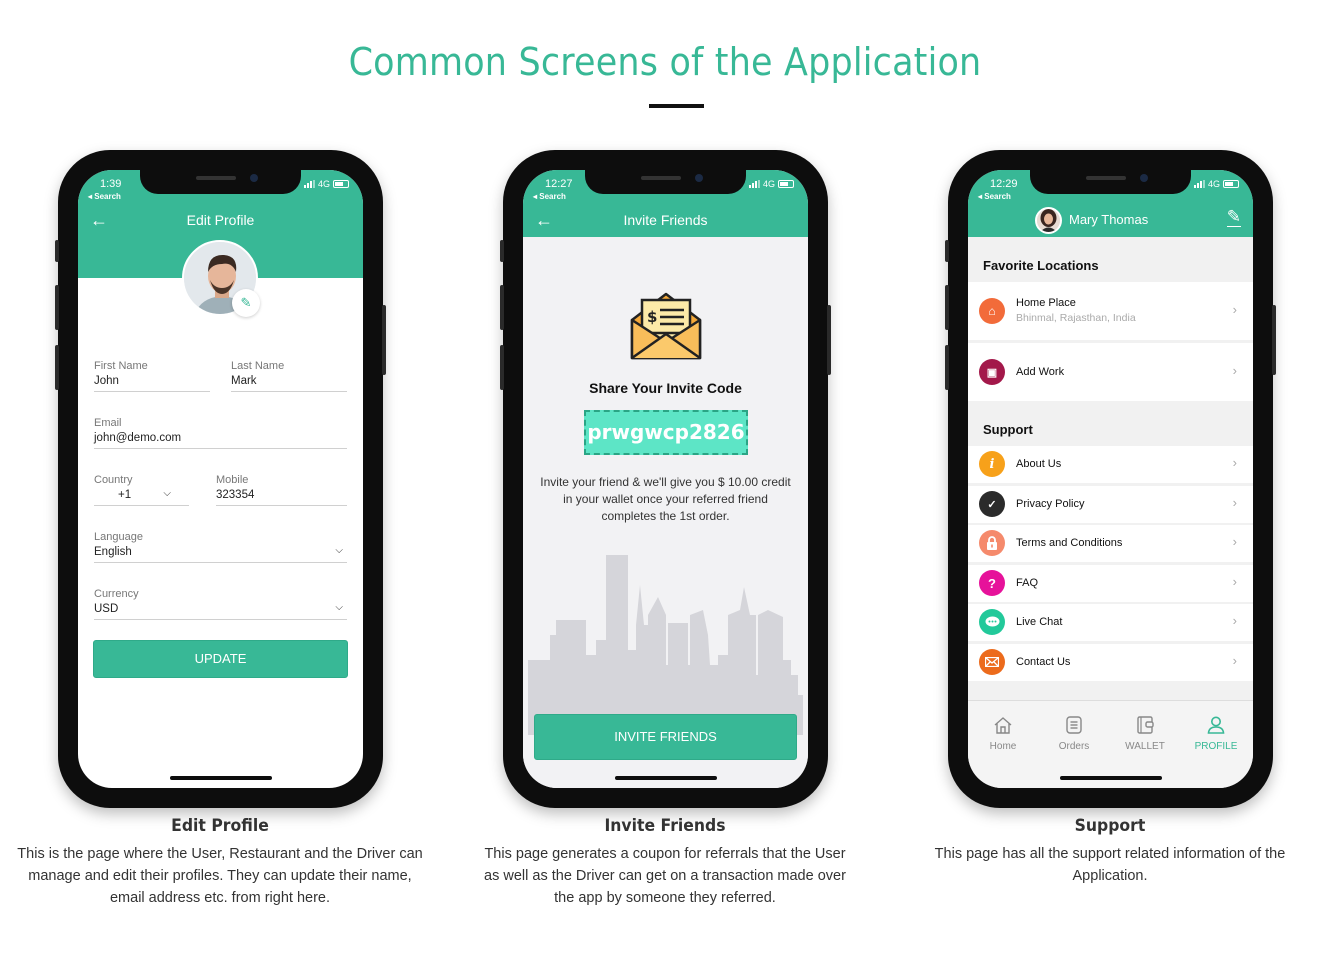 Image resolution: width=1330 pixels, height=955 pixels. What do you see at coordinates (1110, 259) in the screenshot?
I see `section-favorite-locations: Favorite Locations` at bounding box center [1110, 259].